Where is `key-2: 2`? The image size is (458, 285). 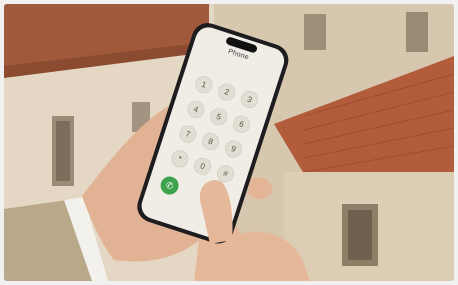
key-2: 2 is located at coordinates (227, 92).